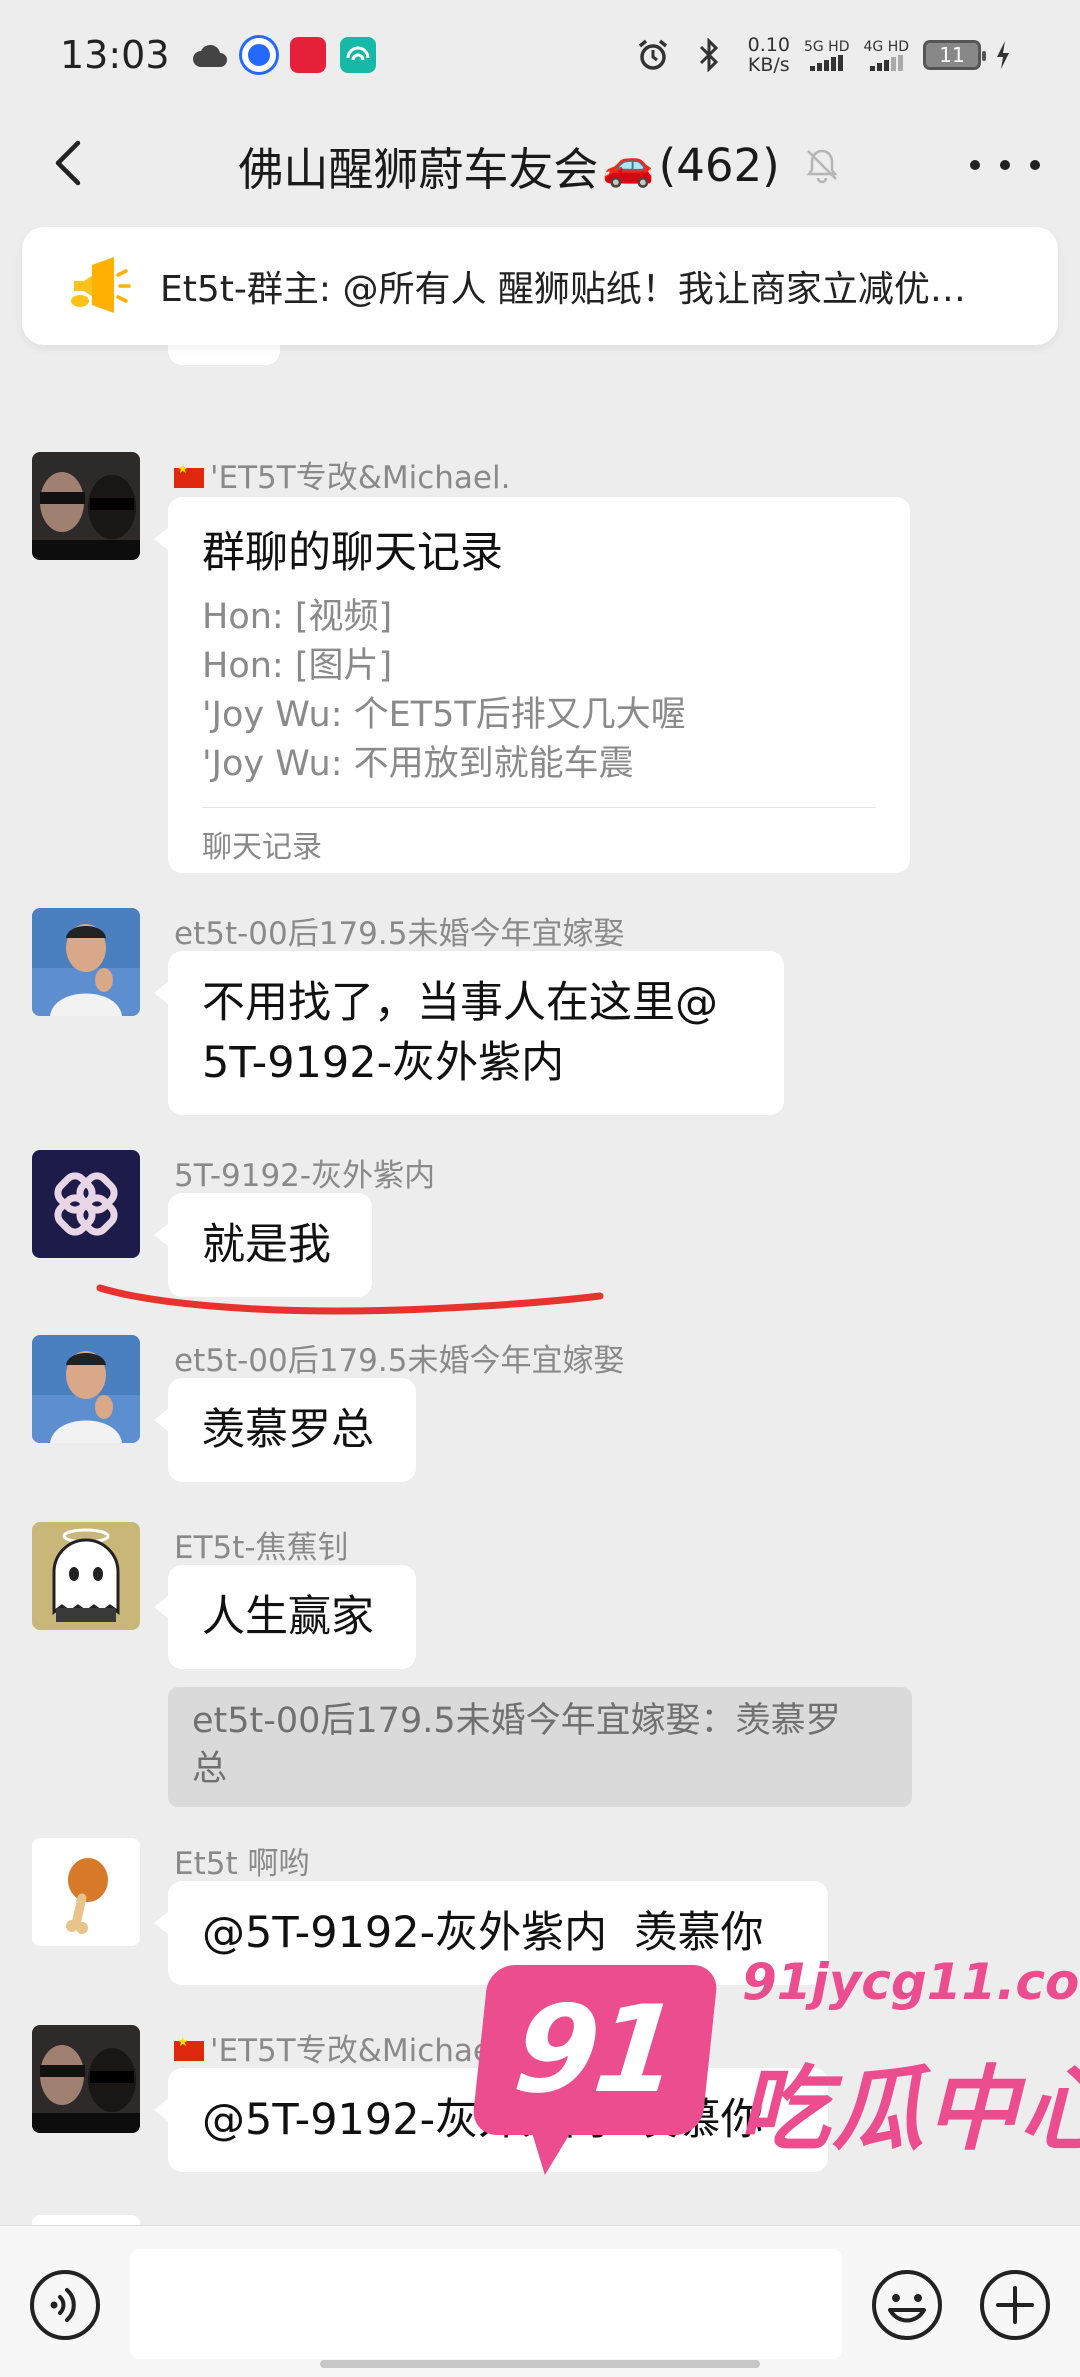  What do you see at coordinates (297, 617) in the screenshot?
I see `chat-record-line: Hon: [视频]` at bounding box center [297, 617].